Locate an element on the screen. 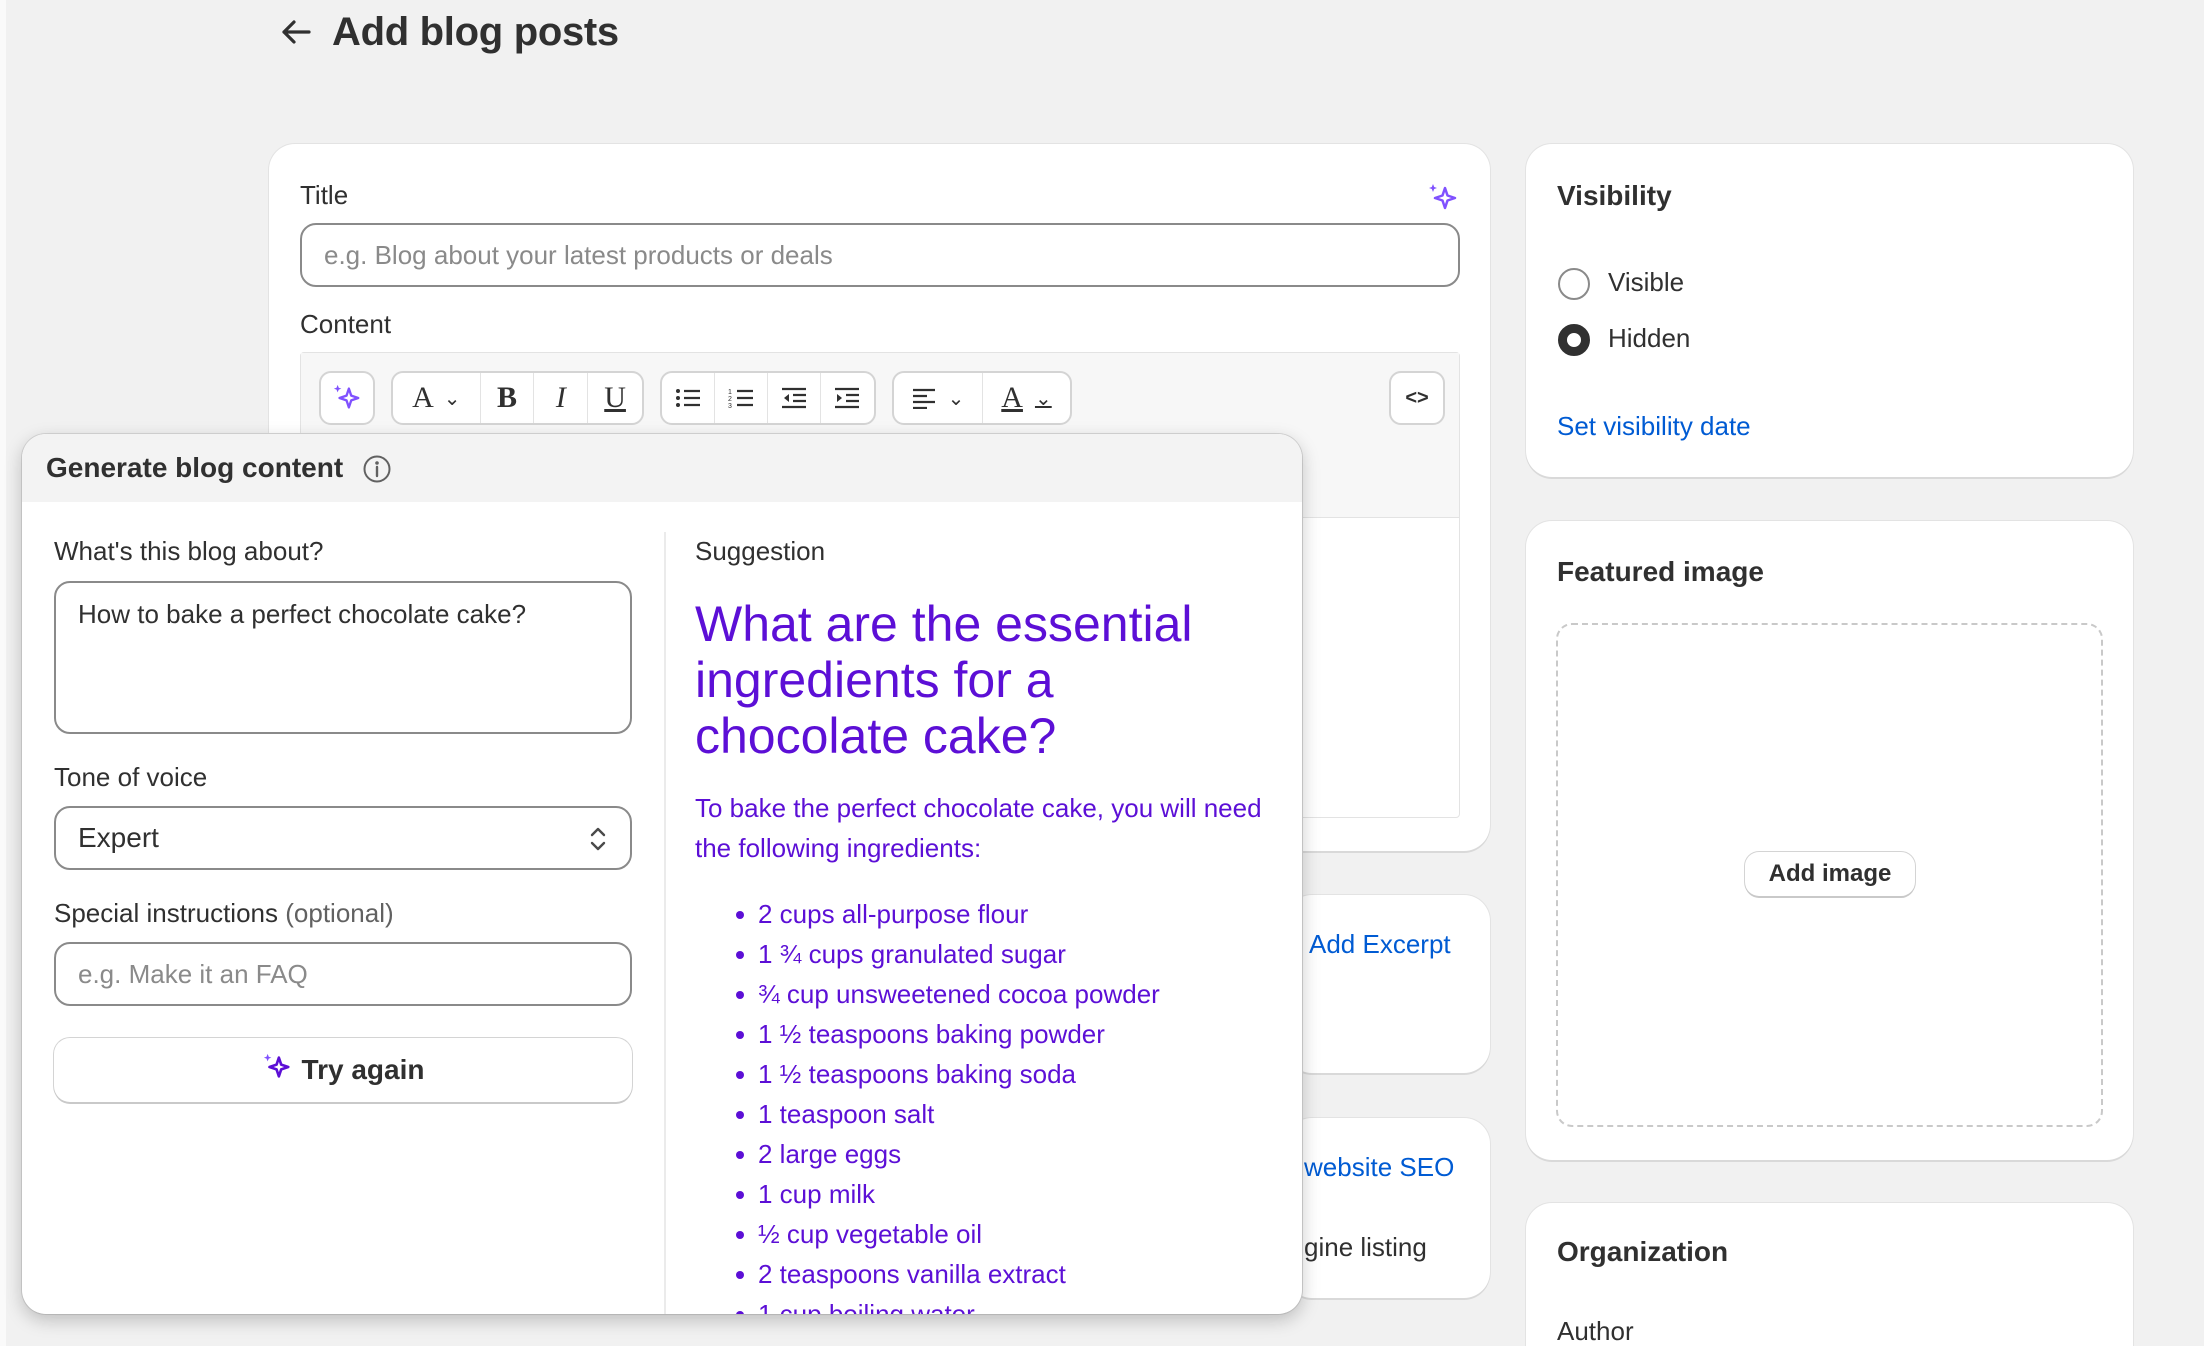  special-instructions-label: Special instructions (optional) is located at coordinates (224, 913).